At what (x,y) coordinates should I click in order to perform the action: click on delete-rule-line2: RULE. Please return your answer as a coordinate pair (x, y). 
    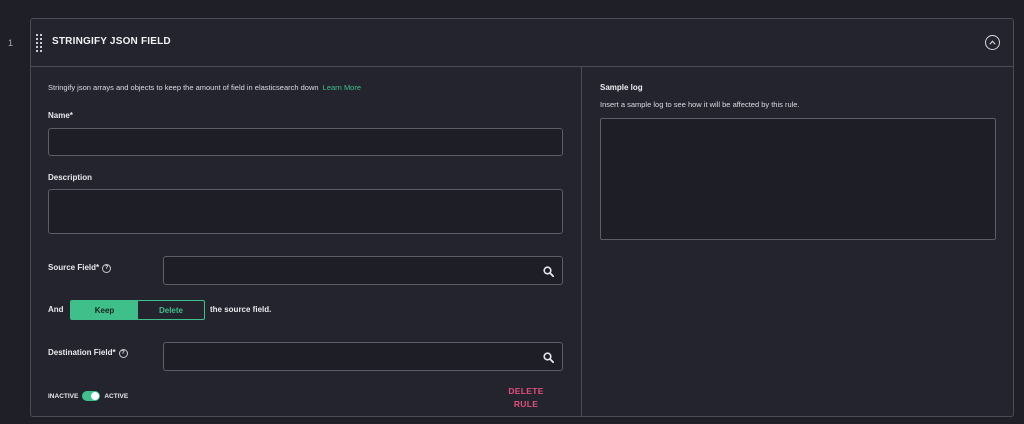
    Looking at the image, I should click on (526, 404).